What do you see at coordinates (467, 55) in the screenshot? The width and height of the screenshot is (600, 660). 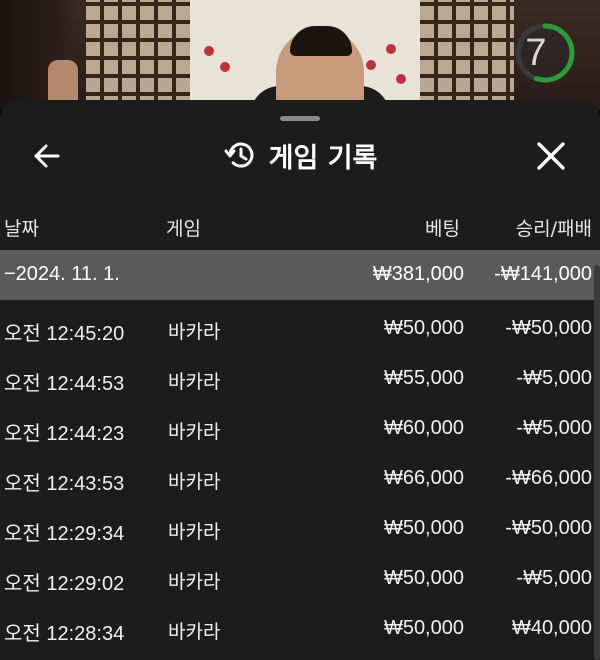 I see `wooden-lattice-panel-right` at bounding box center [467, 55].